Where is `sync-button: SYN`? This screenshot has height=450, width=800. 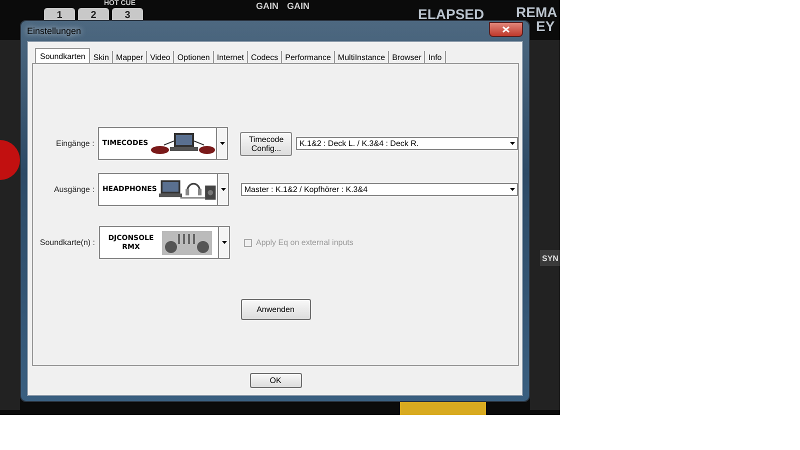 sync-button: SYN is located at coordinates (550, 258).